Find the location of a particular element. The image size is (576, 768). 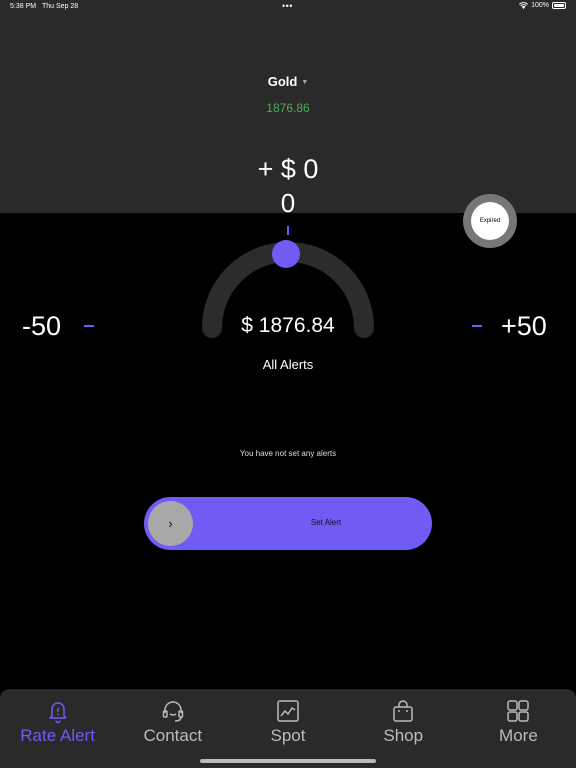

tab-more: More is located at coordinates (518, 728).